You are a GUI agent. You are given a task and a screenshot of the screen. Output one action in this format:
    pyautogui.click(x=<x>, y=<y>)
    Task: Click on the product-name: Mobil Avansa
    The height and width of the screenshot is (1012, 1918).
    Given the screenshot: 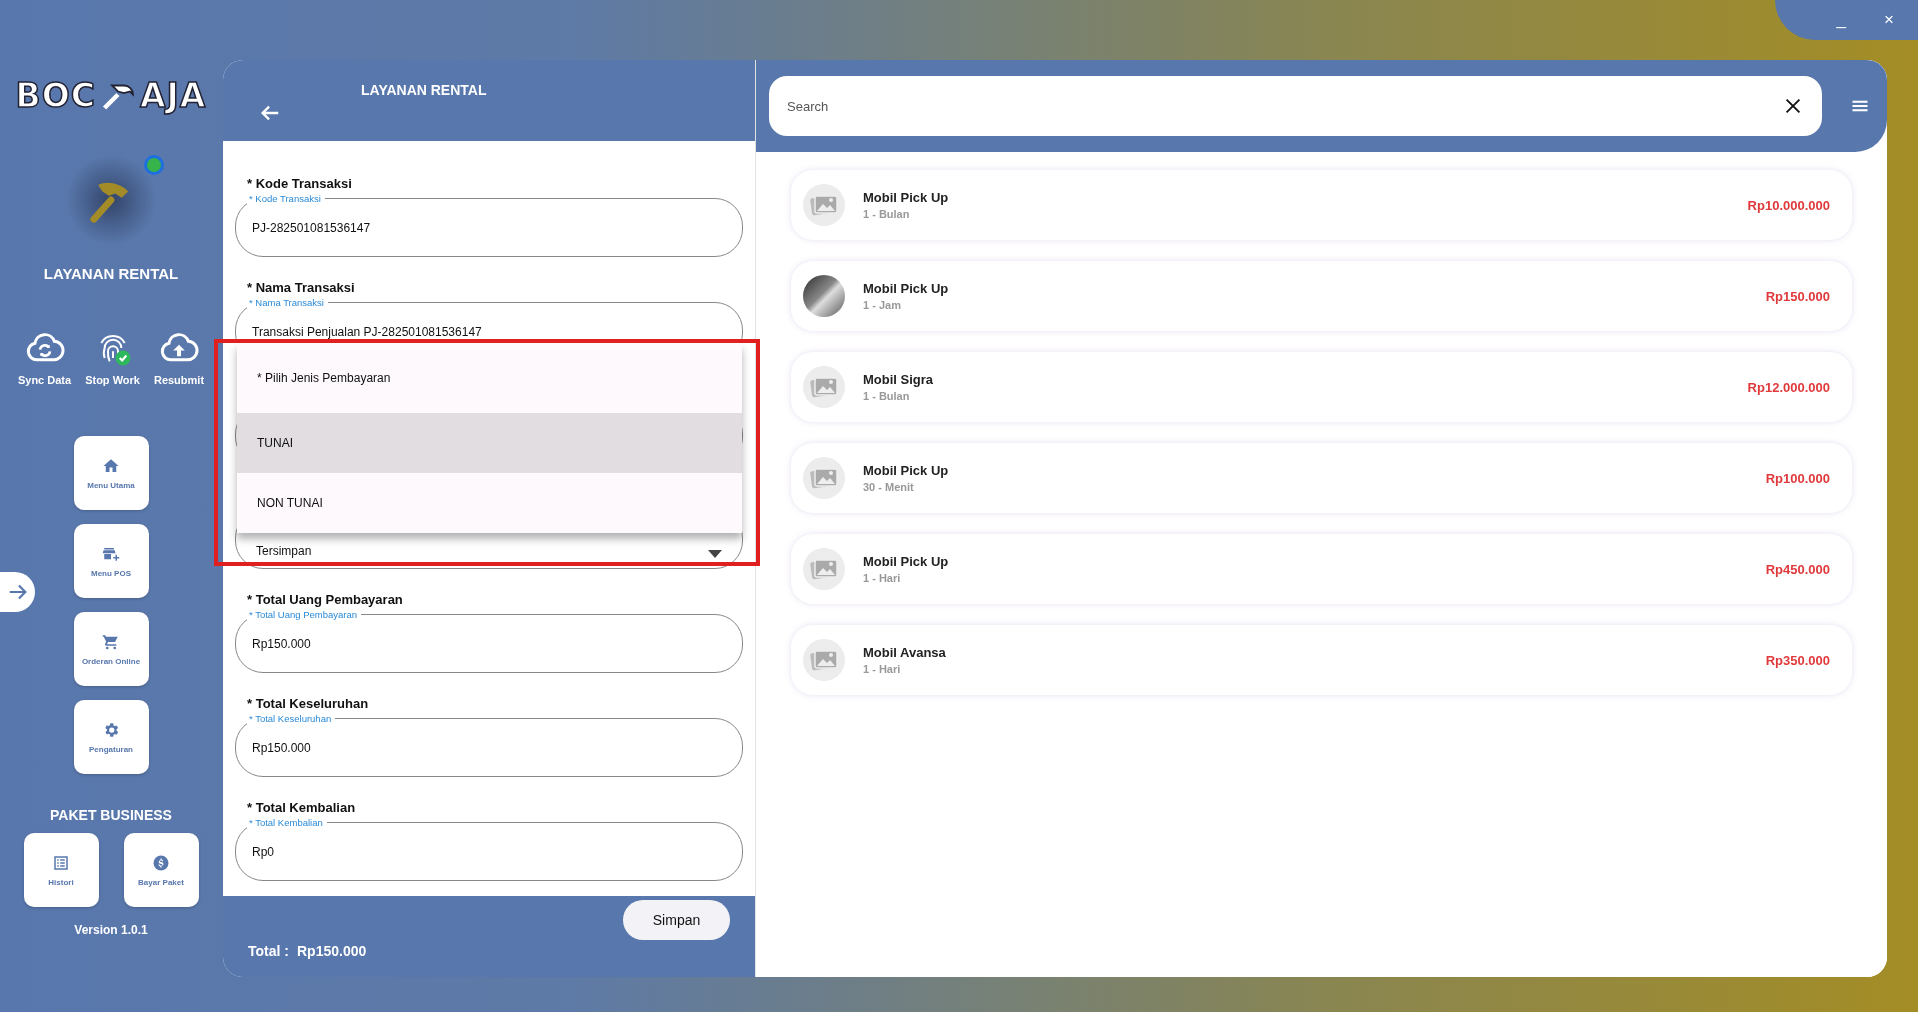 What is the action you would take?
    pyautogui.click(x=905, y=652)
    